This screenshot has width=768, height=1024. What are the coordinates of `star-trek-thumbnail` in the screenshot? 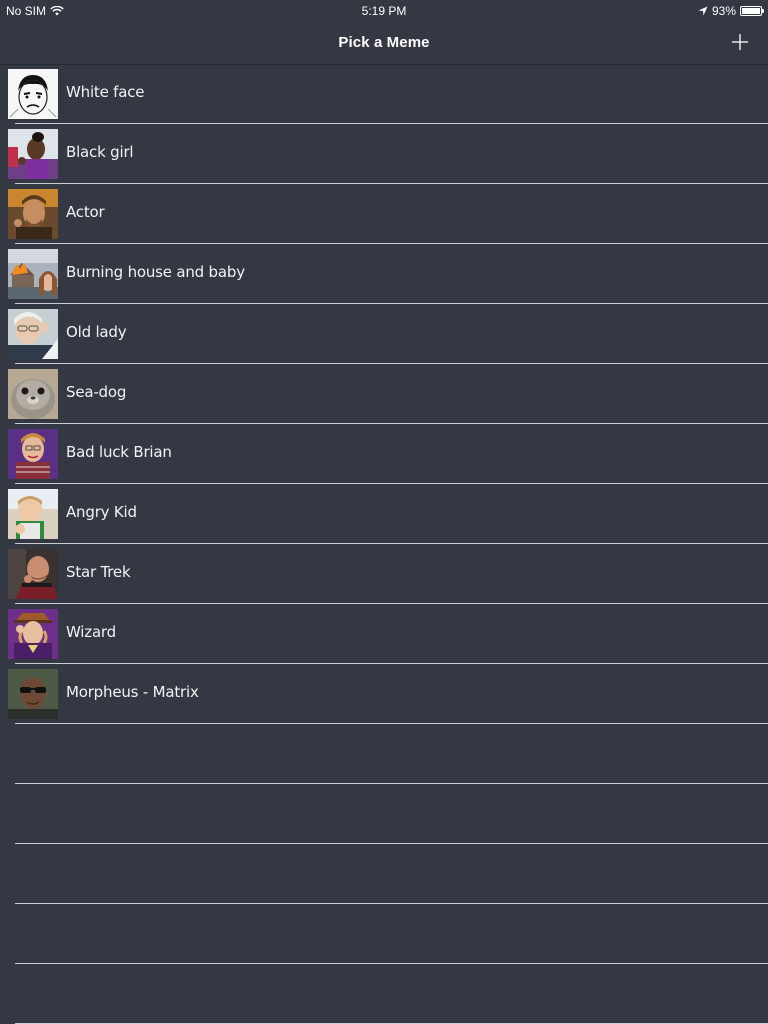 It's located at (33, 574).